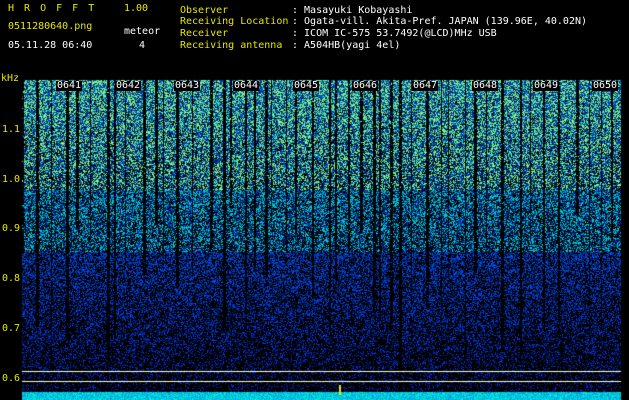 The height and width of the screenshot is (400, 629). I want to click on info-value-receiver: : ICOM IC-575 53.7492(@LCD)MHz USB, so click(394, 33).